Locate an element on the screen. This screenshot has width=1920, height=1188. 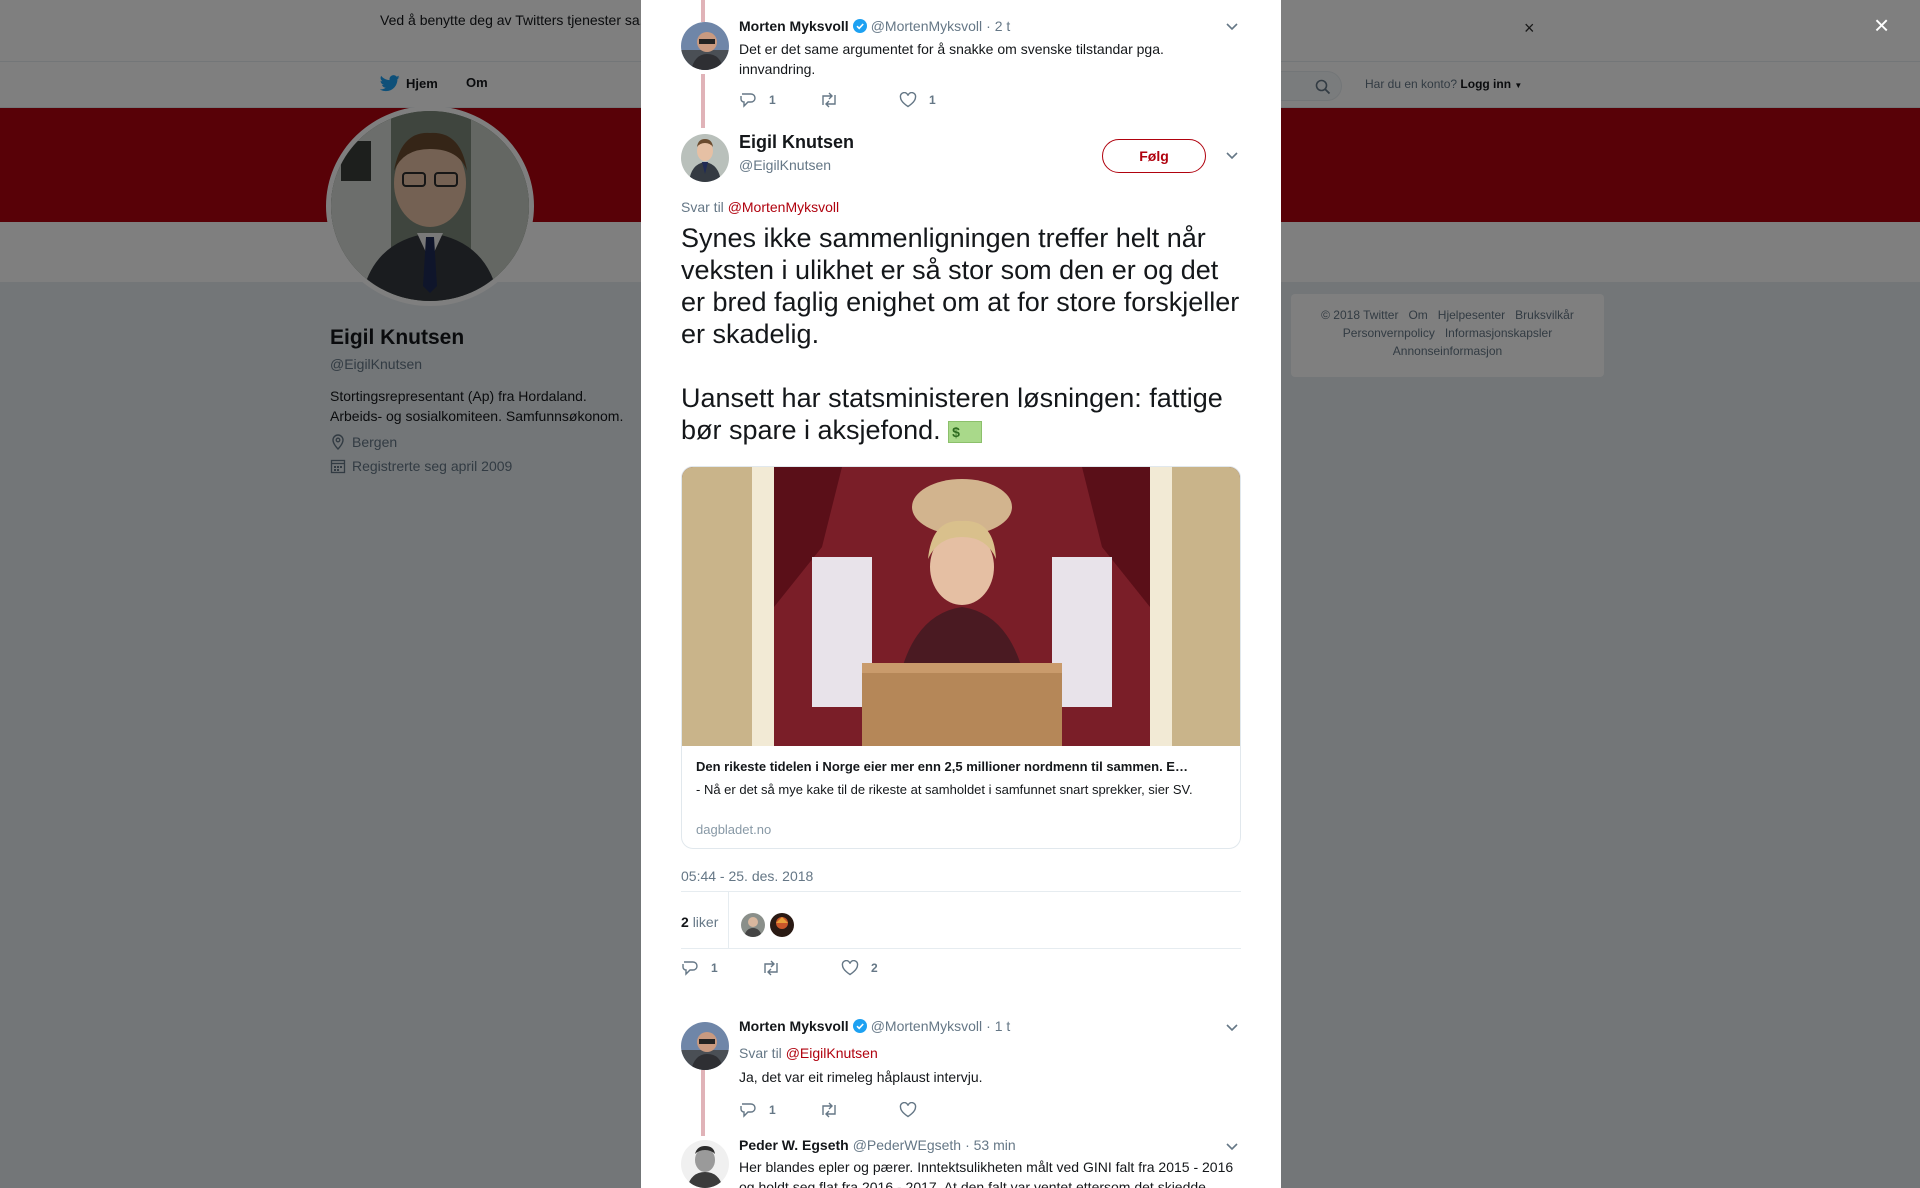
like-count: 1 is located at coordinates (932, 100).